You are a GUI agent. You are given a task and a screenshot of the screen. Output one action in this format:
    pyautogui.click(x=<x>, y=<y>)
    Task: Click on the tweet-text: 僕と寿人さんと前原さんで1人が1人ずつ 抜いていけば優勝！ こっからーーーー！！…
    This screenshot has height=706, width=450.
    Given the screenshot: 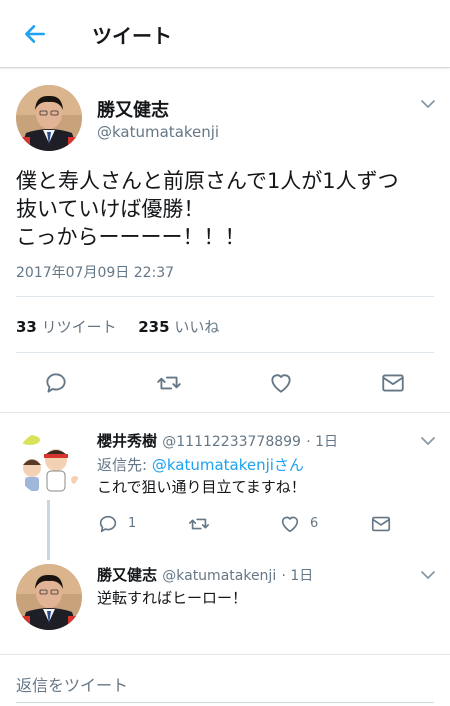 What is the action you would take?
    pyautogui.click(x=226, y=209)
    